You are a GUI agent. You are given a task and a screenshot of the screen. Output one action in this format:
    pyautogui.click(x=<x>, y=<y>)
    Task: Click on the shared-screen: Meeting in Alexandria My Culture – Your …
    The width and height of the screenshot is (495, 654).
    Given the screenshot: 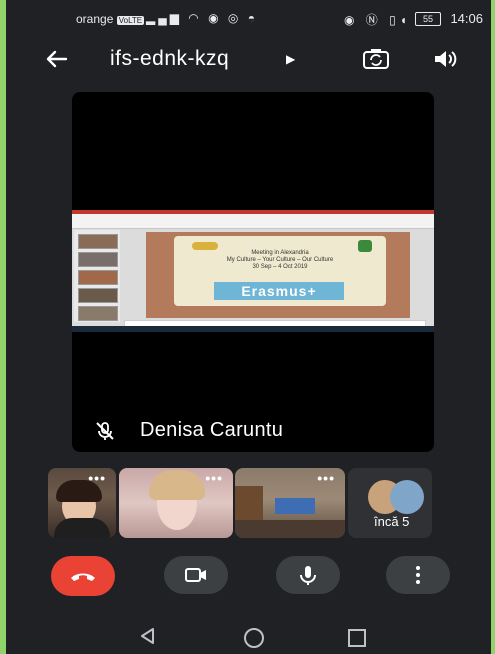 What is the action you would take?
    pyautogui.click(x=253, y=271)
    